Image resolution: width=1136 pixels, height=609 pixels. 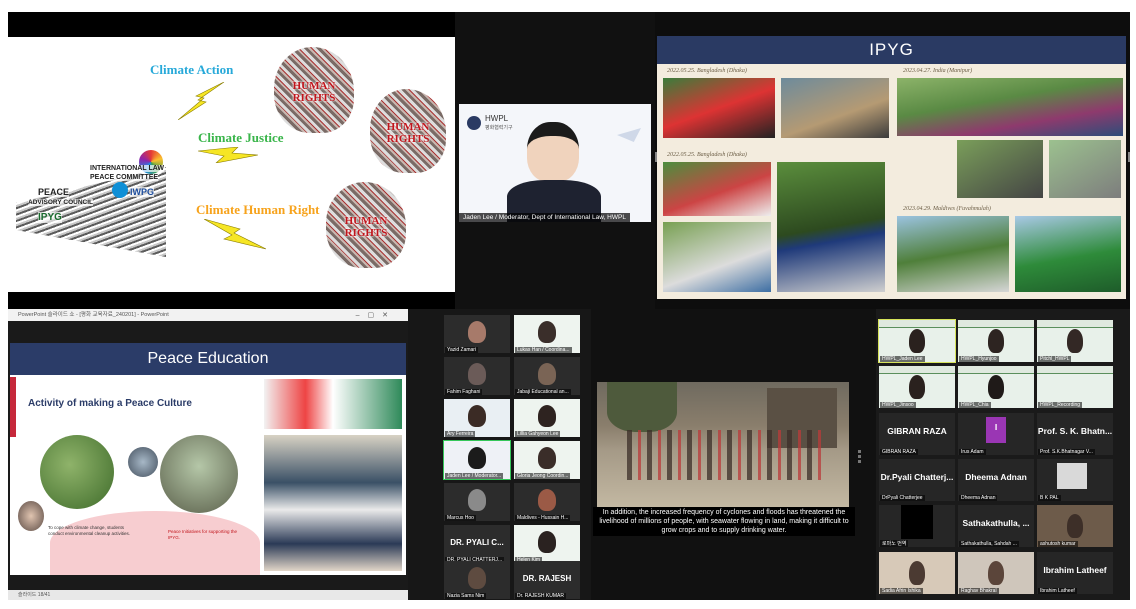 I want to click on tag-advisory: ADVISORY COUNCIL, so click(x=61, y=202).